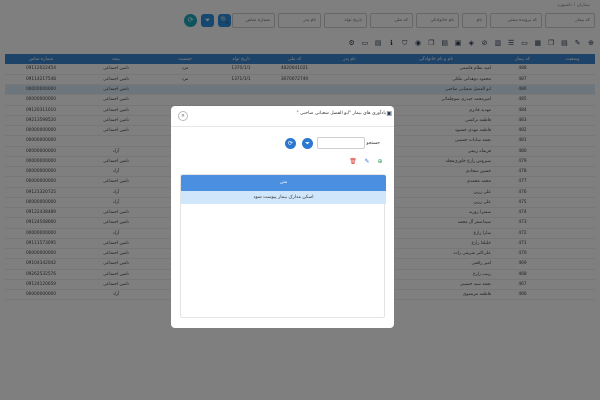 The height and width of the screenshot is (400, 600). I want to click on filter-button: ⏷, so click(307, 143).